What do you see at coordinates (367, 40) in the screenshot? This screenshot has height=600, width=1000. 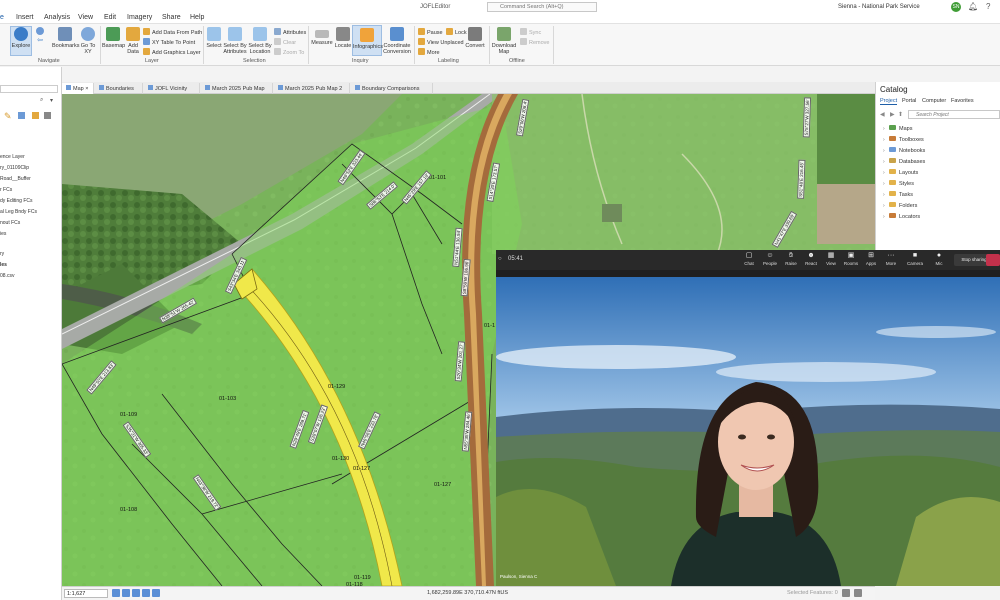 I see `infographics-button: Infographics` at bounding box center [367, 40].